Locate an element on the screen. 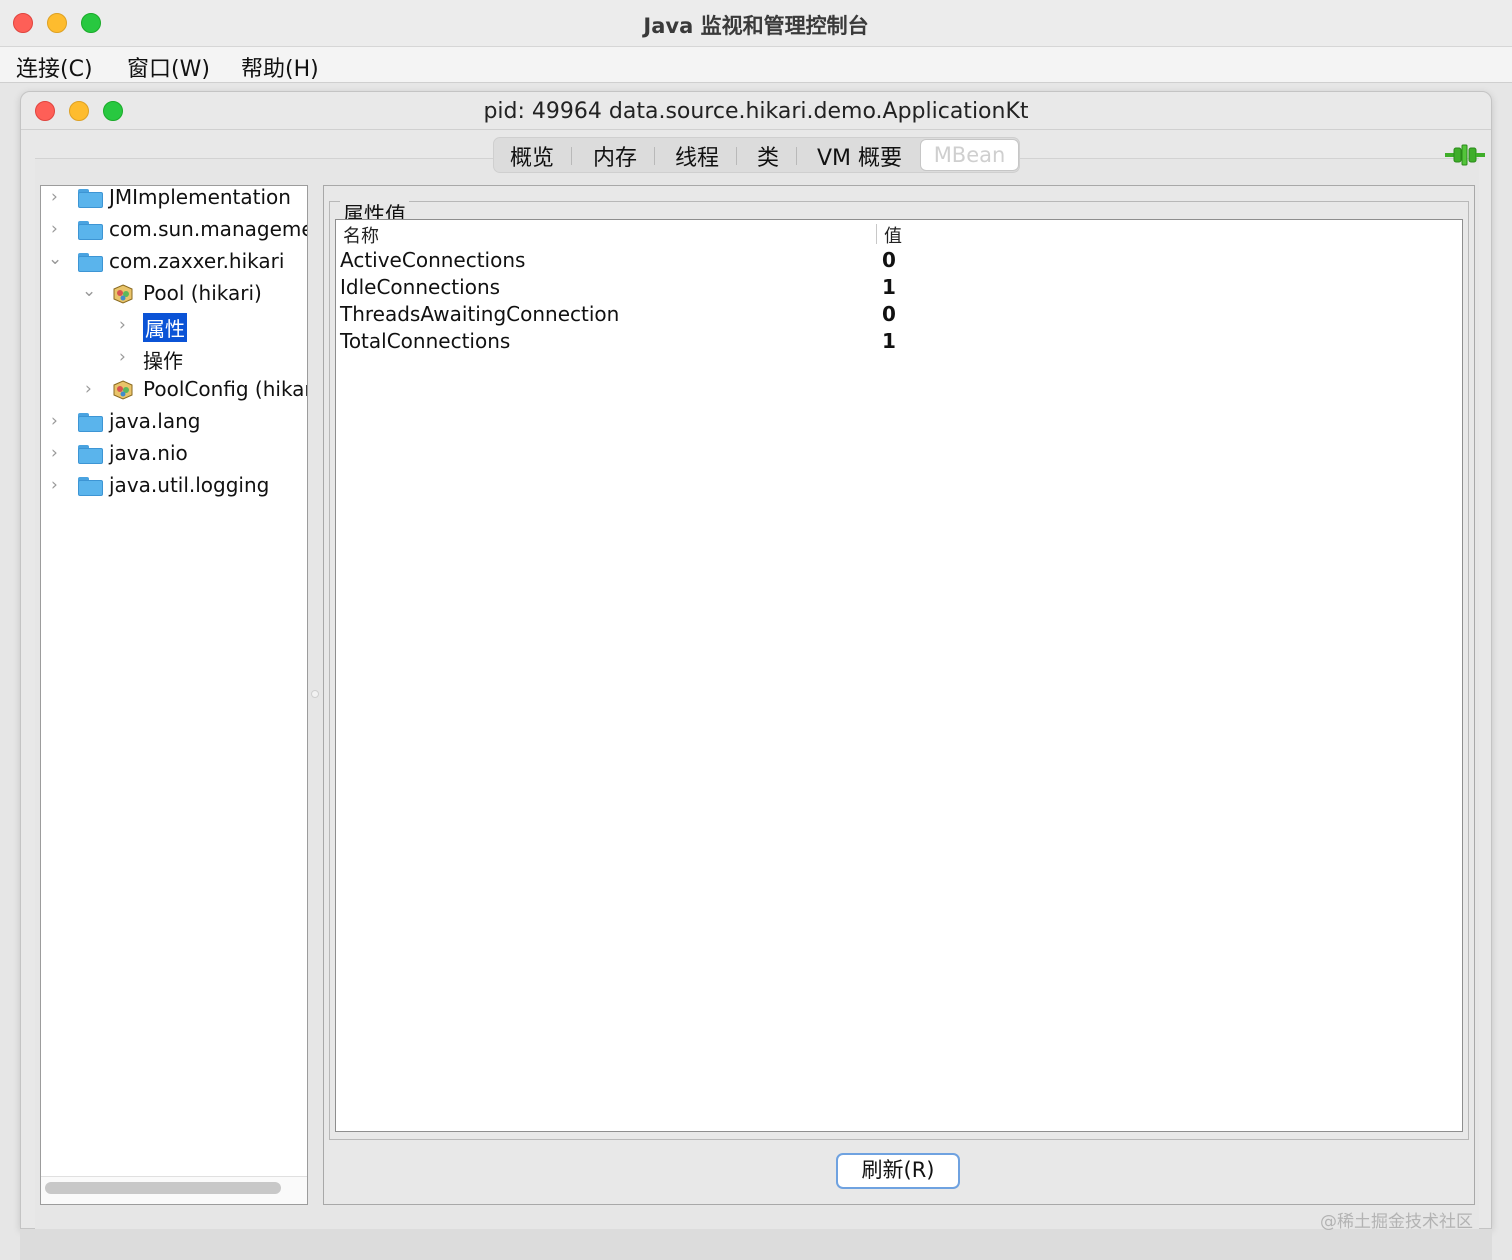 The image size is (1512, 1260). tree-node-label: java.lang is located at coordinates (155, 421).